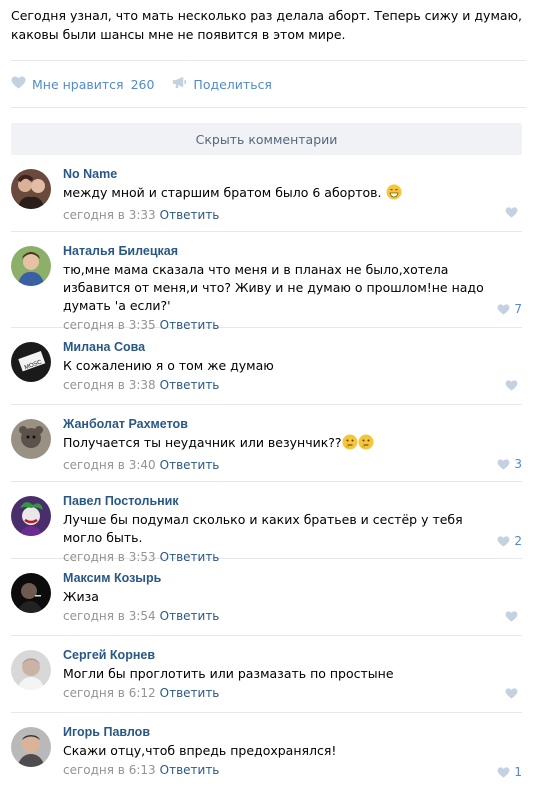 This screenshot has height=792, width=538. Describe the element at coordinates (277, 347) in the screenshot. I see `comment-author: Милана Сова` at that location.